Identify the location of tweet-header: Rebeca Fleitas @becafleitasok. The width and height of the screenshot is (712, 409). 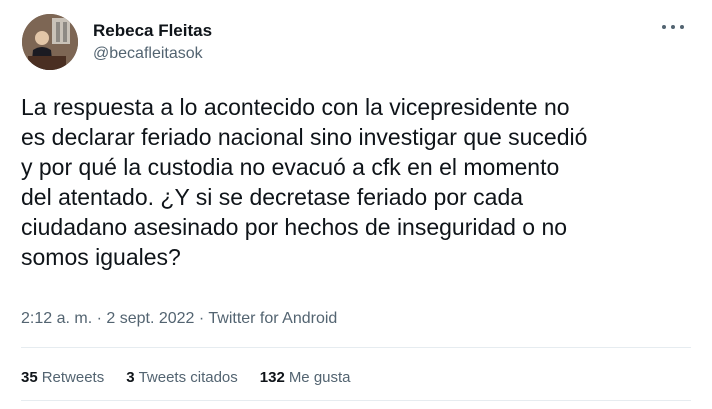
(357, 44).